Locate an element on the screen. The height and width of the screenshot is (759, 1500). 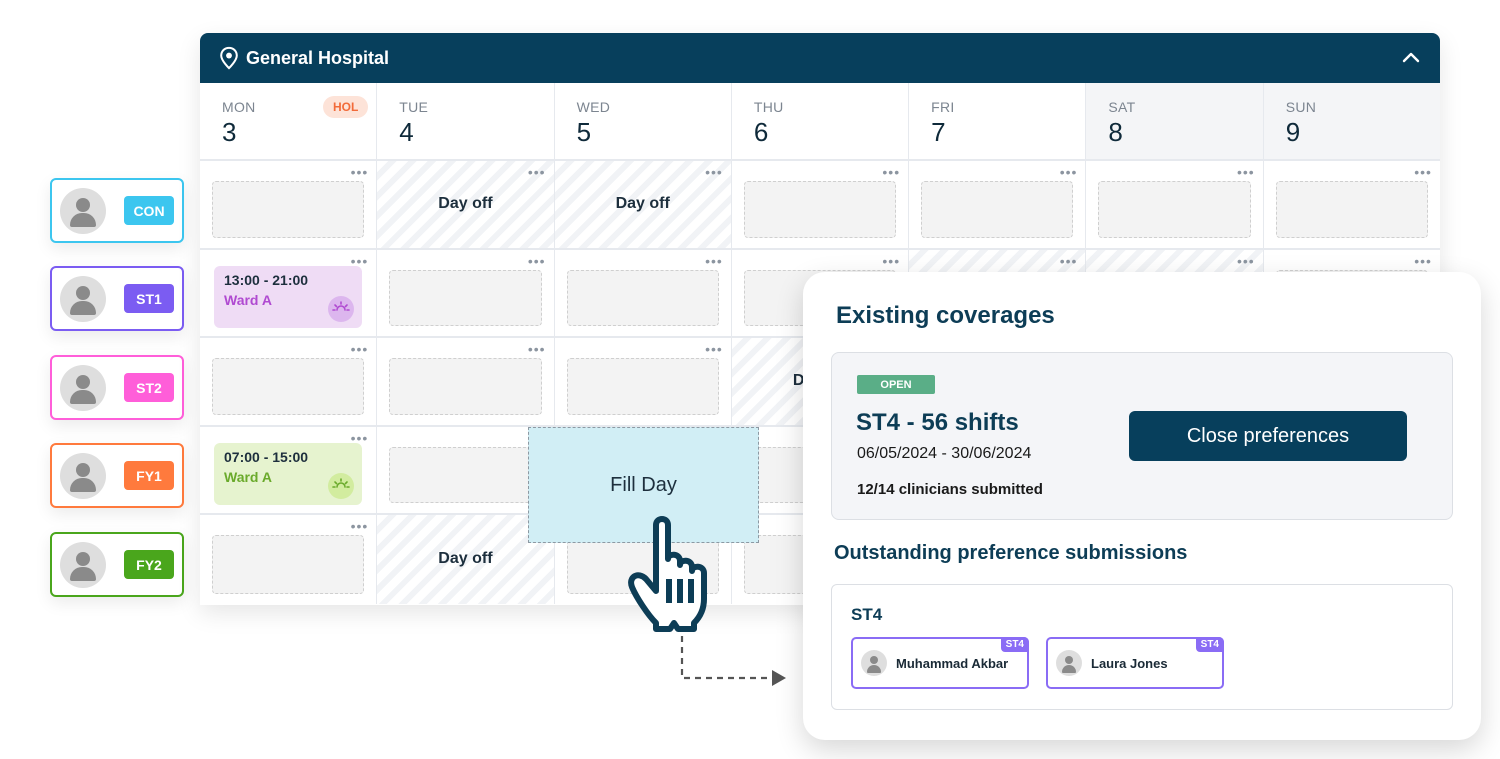
role-badge: ST1 is located at coordinates (149, 298).